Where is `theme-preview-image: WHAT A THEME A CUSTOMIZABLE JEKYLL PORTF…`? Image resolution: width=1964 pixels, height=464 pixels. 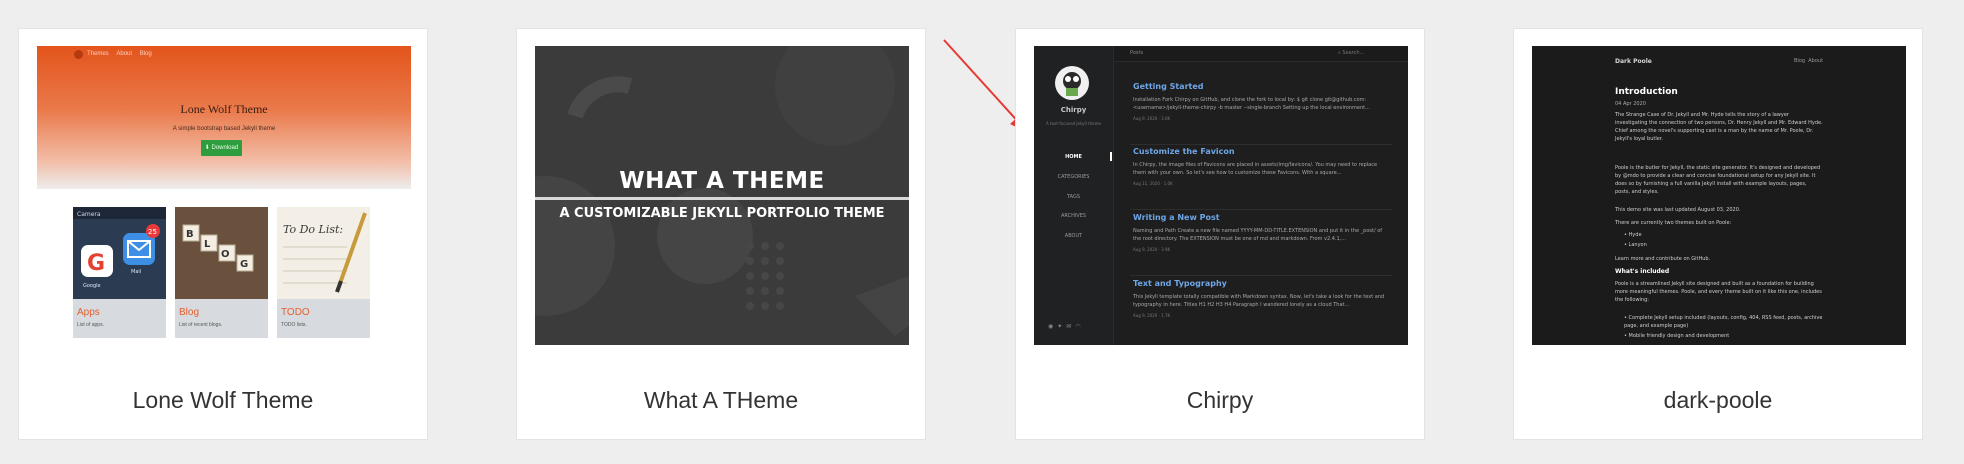 theme-preview-image: WHAT A THEME A CUSTOMIZABLE JEKYLL PORTF… is located at coordinates (722, 195).